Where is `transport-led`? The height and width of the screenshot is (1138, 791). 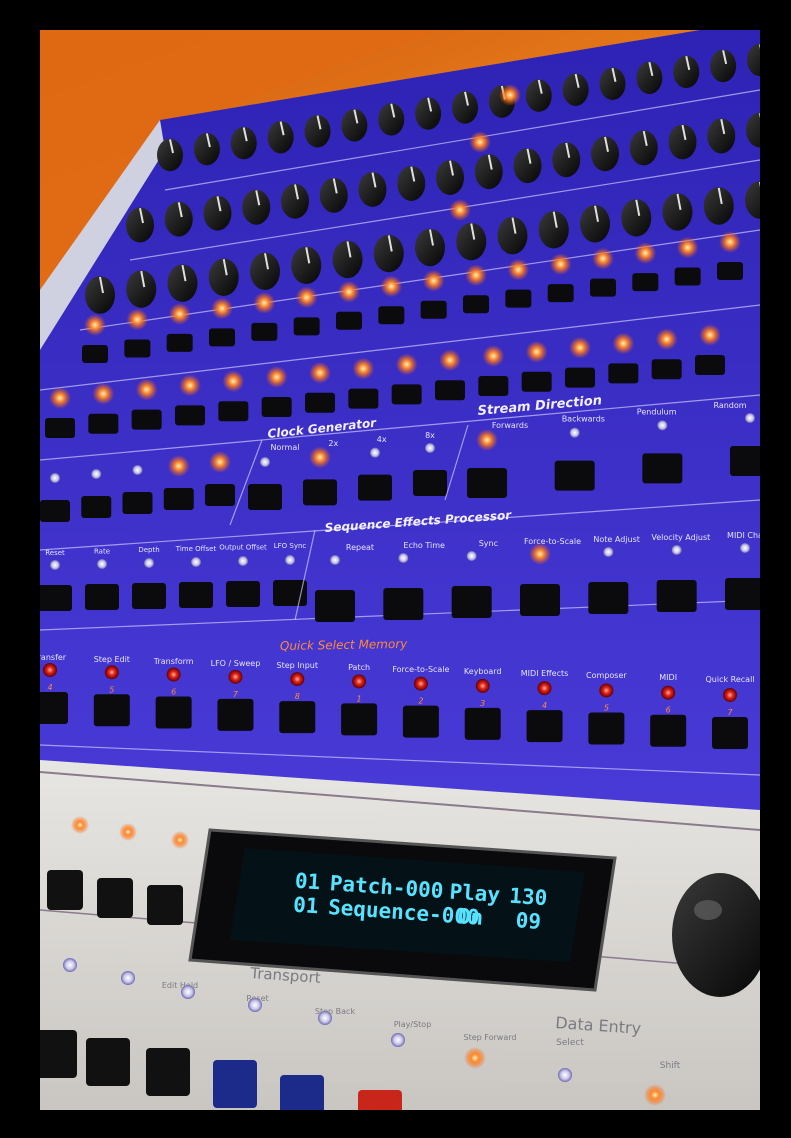 transport-led is located at coordinates (128, 978).